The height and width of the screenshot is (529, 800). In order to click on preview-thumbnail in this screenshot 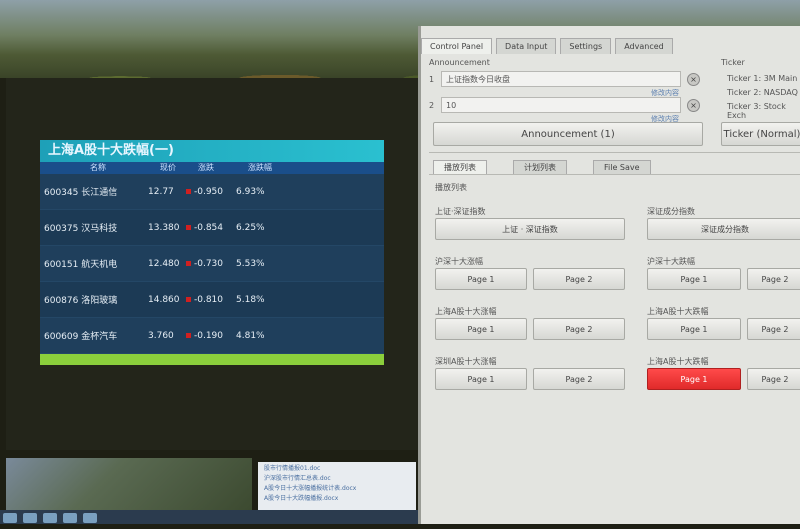, I will do `click(129, 484)`.